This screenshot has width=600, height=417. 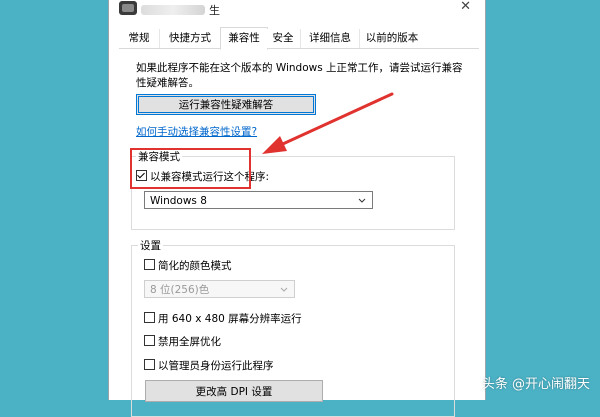 What do you see at coordinates (149, 340) in the screenshot?
I see `disable-fullscreen-box` at bounding box center [149, 340].